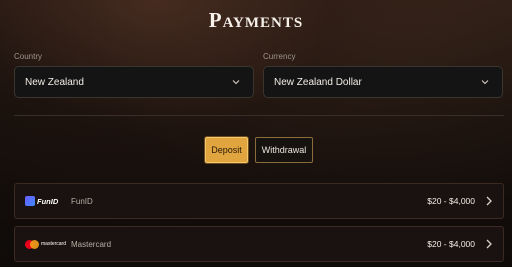 This screenshot has width=512, height=267. What do you see at coordinates (279, 56) in the screenshot?
I see `currency-label: Currency` at bounding box center [279, 56].